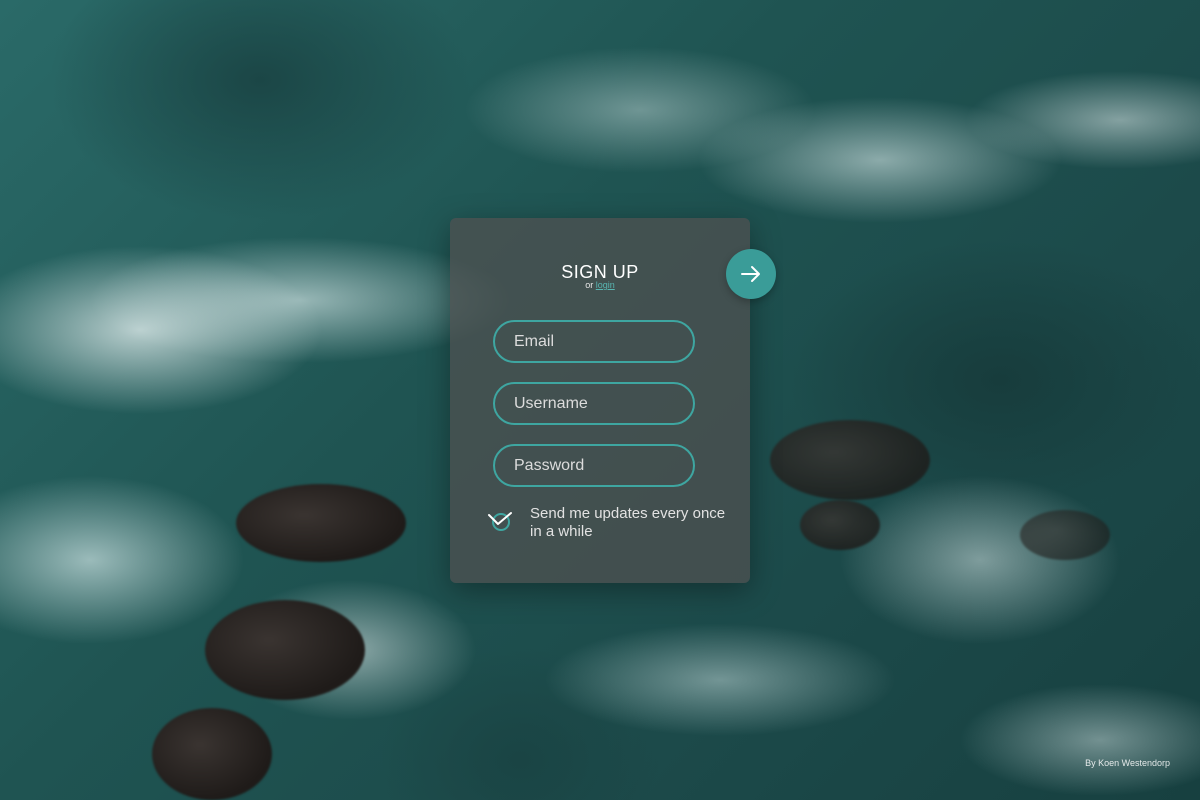 The height and width of the screenshot is (800, 1200). I want to click on subtitle-prefix: or, so click(589, 285).